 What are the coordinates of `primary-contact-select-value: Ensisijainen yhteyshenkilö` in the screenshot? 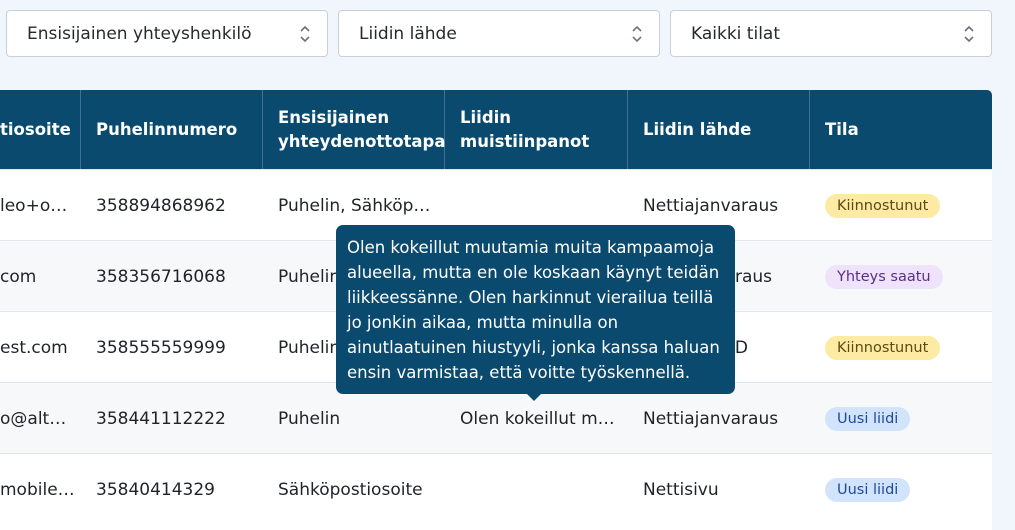 It's located at (139, 33).